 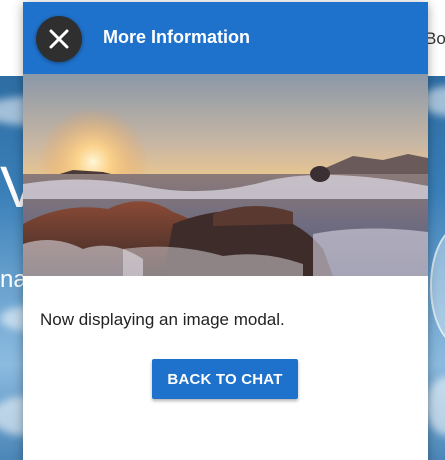 What do you see at coordinates (225, 379) in the screenshot?
I see `back-to-chat-button: BACK TO CHAT` at bounding box center [225, 379].